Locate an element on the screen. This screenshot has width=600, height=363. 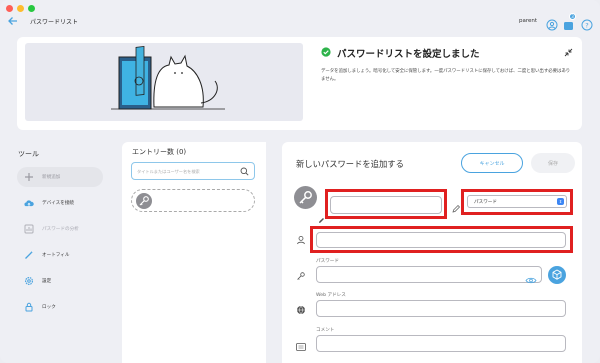
notification-icon: 3 is located at coordinates (569, 21).